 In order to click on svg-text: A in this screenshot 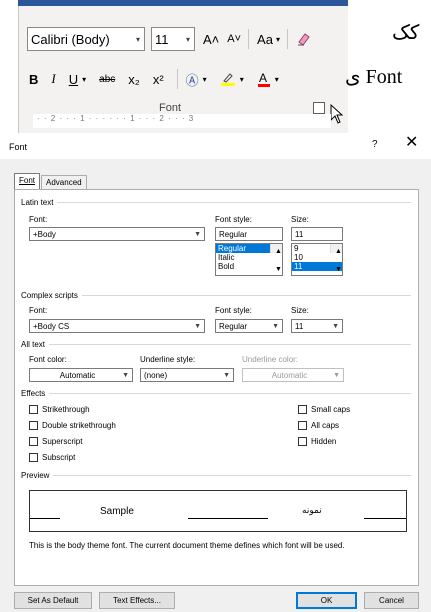, I will do `click(263, 78)`.